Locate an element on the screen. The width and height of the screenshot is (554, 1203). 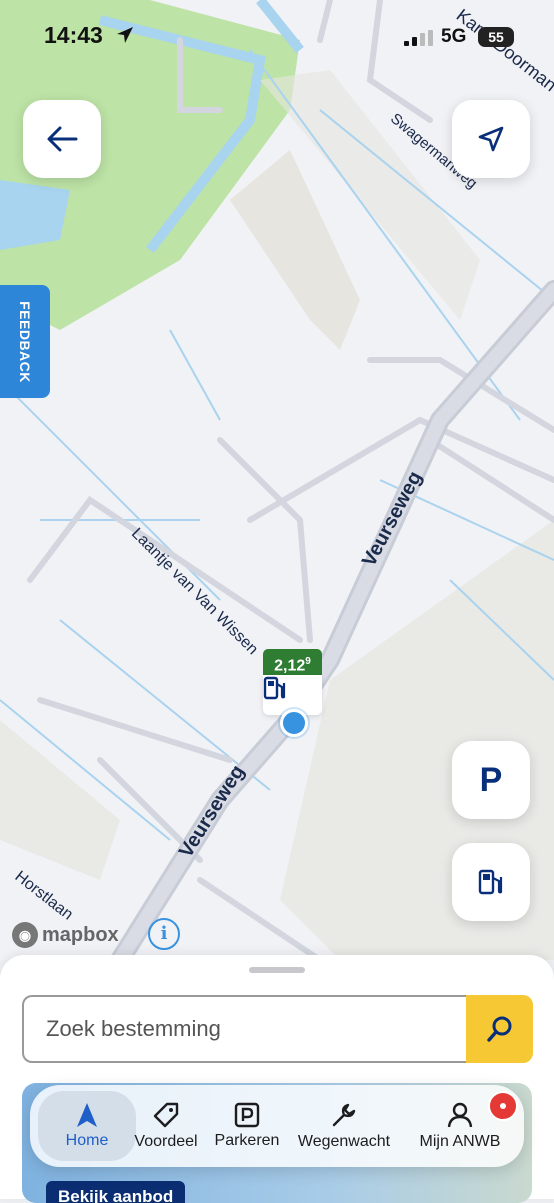
battery-indicator: 55 is located at coordinates (496, 37).